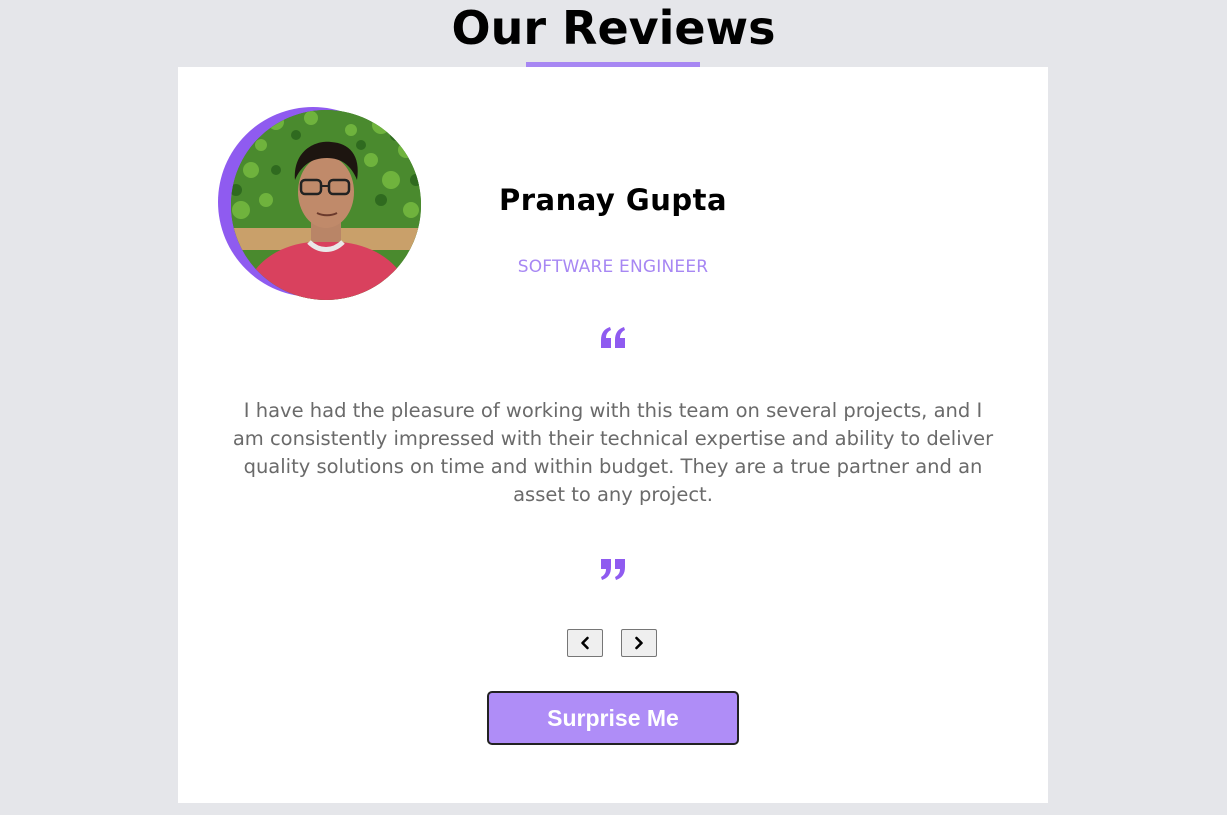 Image resolution: width=1227 pixels, height=815 pixels. Describe the element at coordinates (613, 569) in the screenshot. I see `quote-right-icon` at that location.